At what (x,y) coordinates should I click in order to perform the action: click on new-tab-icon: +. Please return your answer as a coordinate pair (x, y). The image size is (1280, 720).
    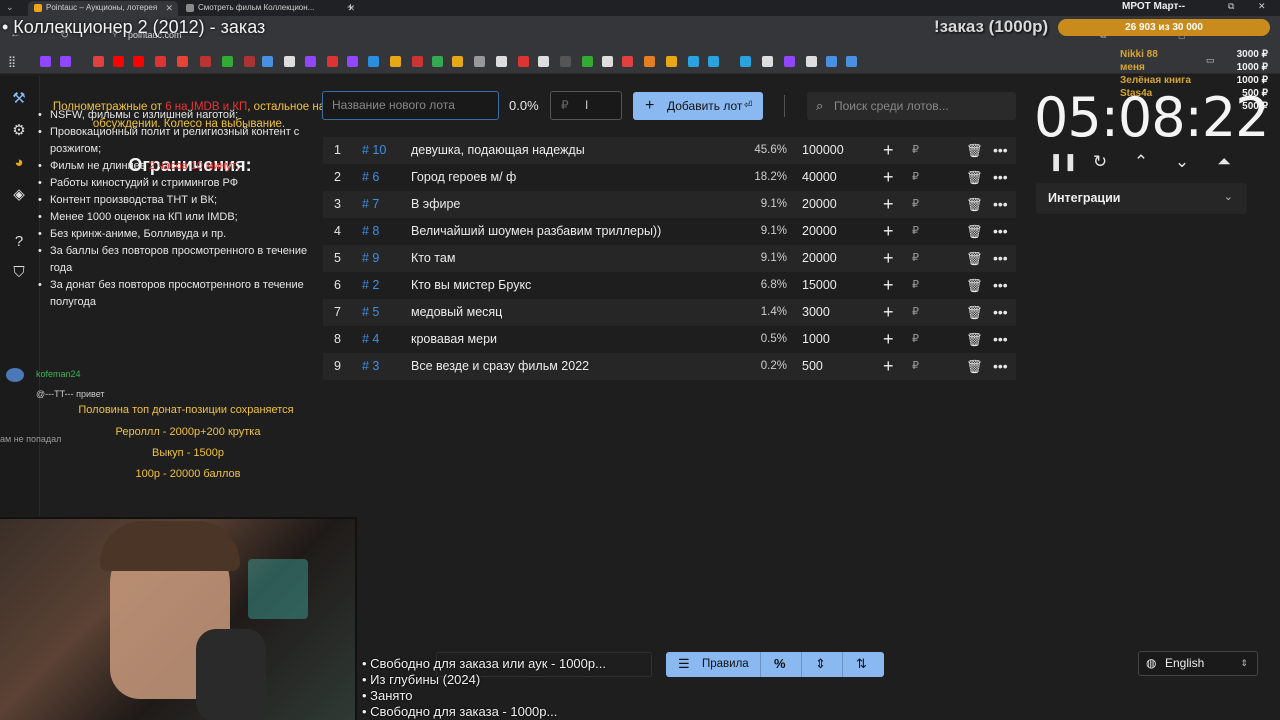
    Looking at the image, I should click on (350, 7).